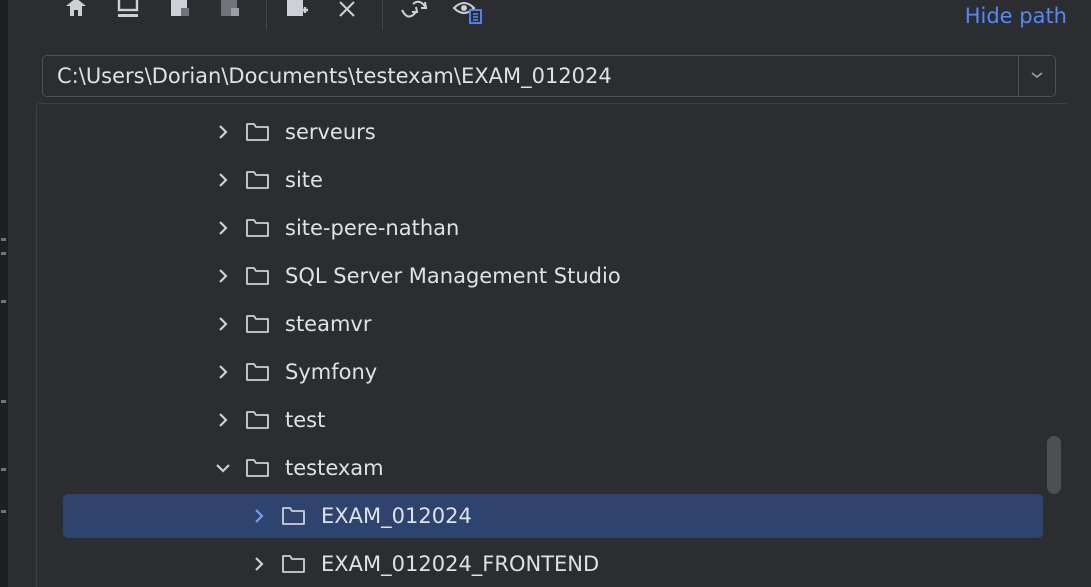  I want to click on desktop-icon, so click(128, 14).